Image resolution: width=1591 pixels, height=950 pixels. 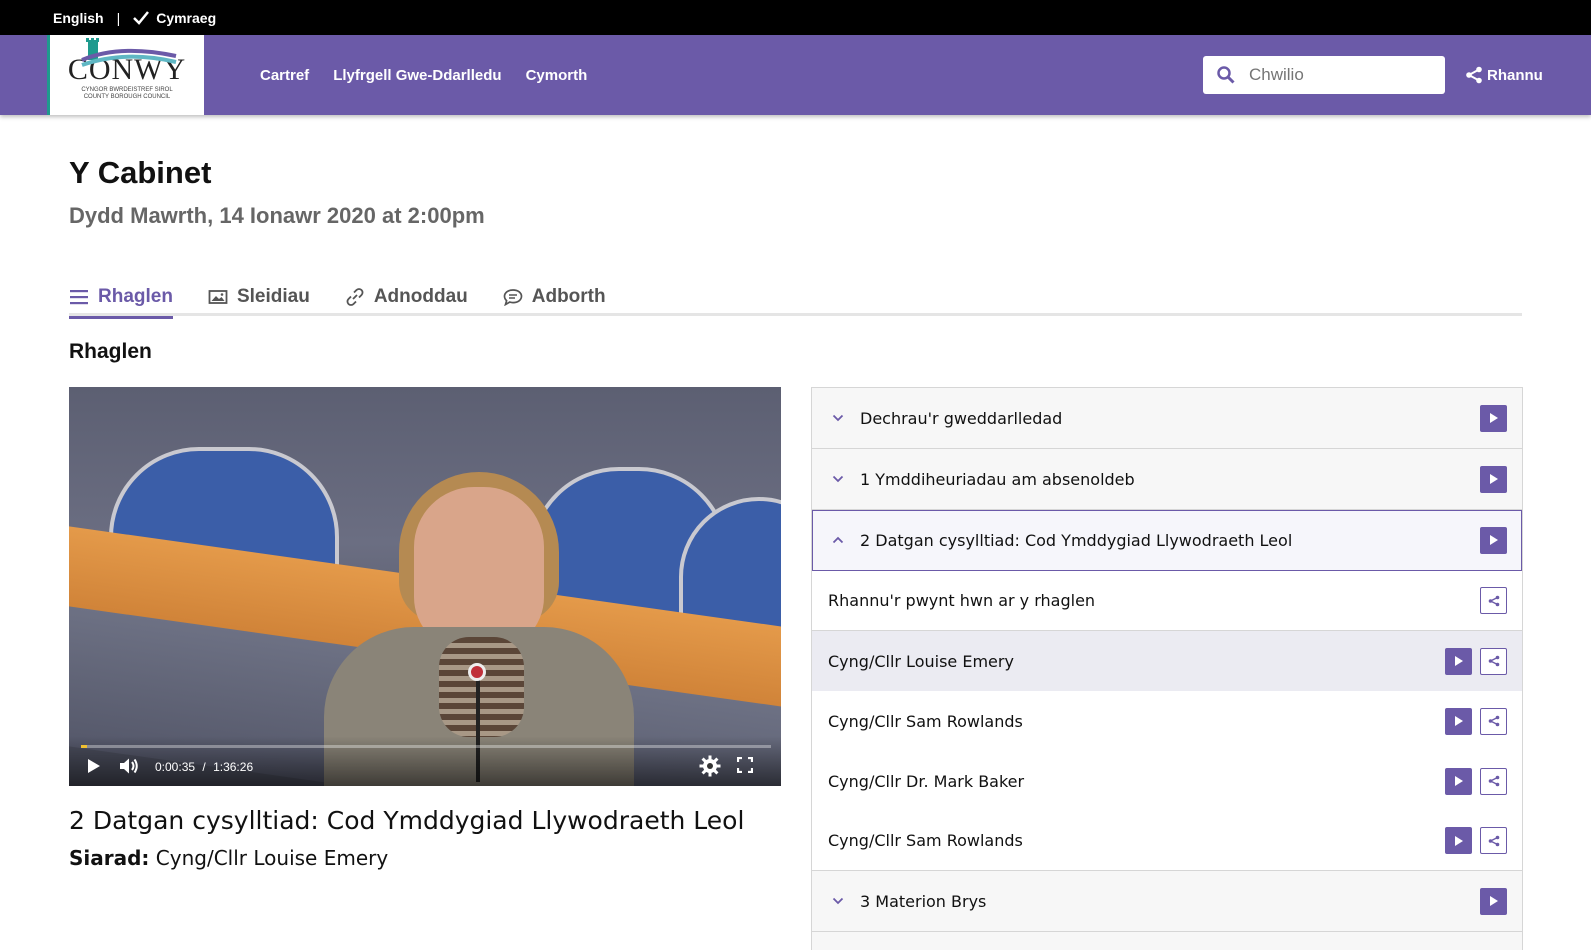 I want to click on share-agenda-point-label: Rhannu'r pwynt hwn ar y rhaglen, so click(x=962, y=600).